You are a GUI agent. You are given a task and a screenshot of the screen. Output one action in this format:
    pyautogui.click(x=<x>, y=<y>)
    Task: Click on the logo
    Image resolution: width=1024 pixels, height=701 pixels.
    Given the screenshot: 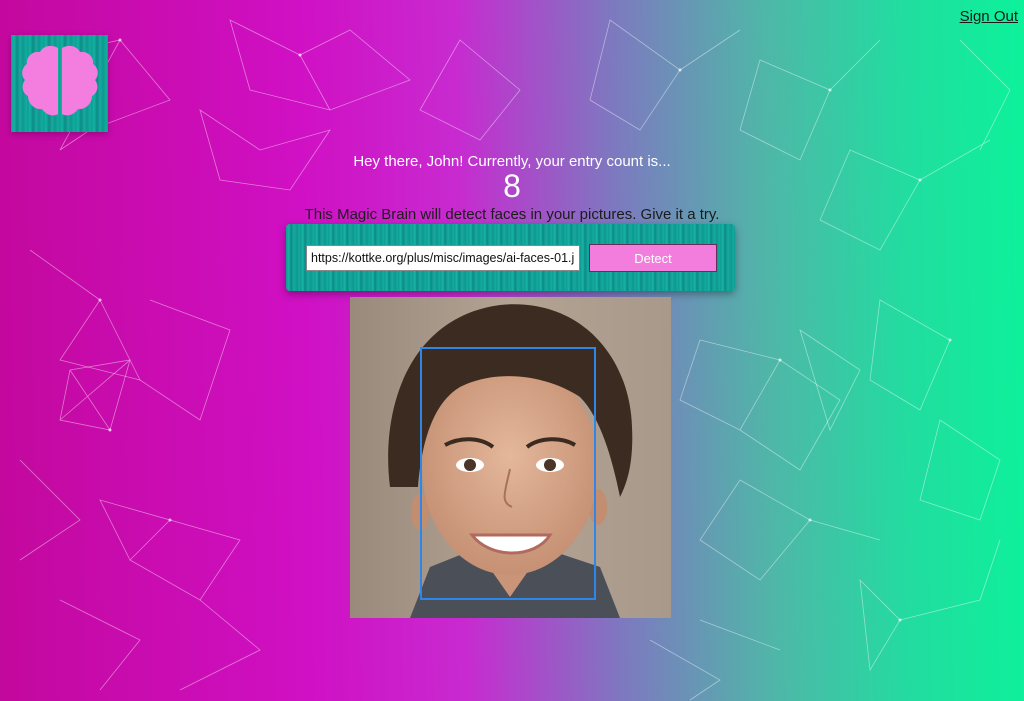 What is the action you would take?
    pyautogui.click(x=59, y=83)
    